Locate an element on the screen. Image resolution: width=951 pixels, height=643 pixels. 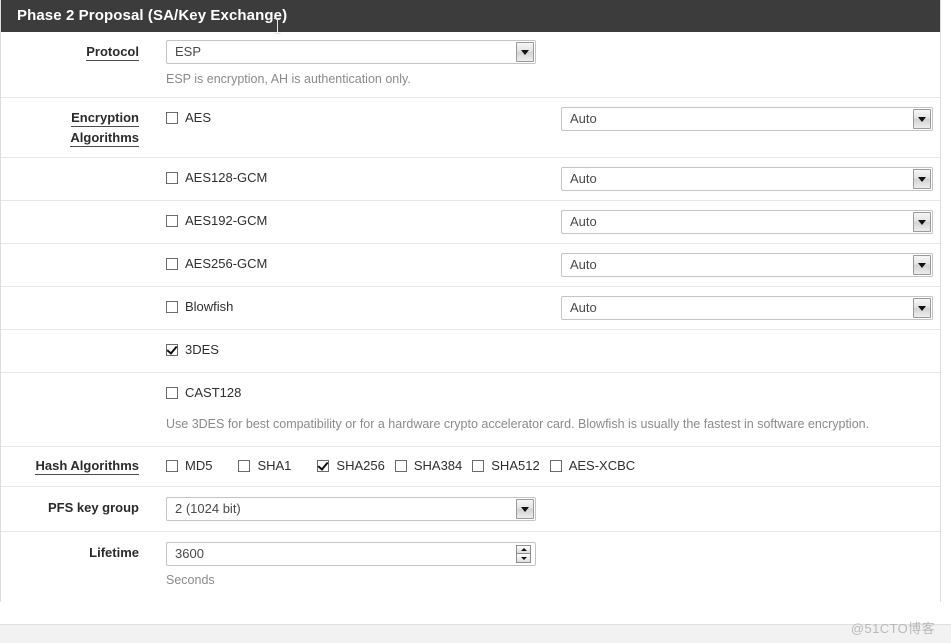
form-row-pfs-key-group: PFS key group 2 (1024 bit) is located at coordinates (470, 509).